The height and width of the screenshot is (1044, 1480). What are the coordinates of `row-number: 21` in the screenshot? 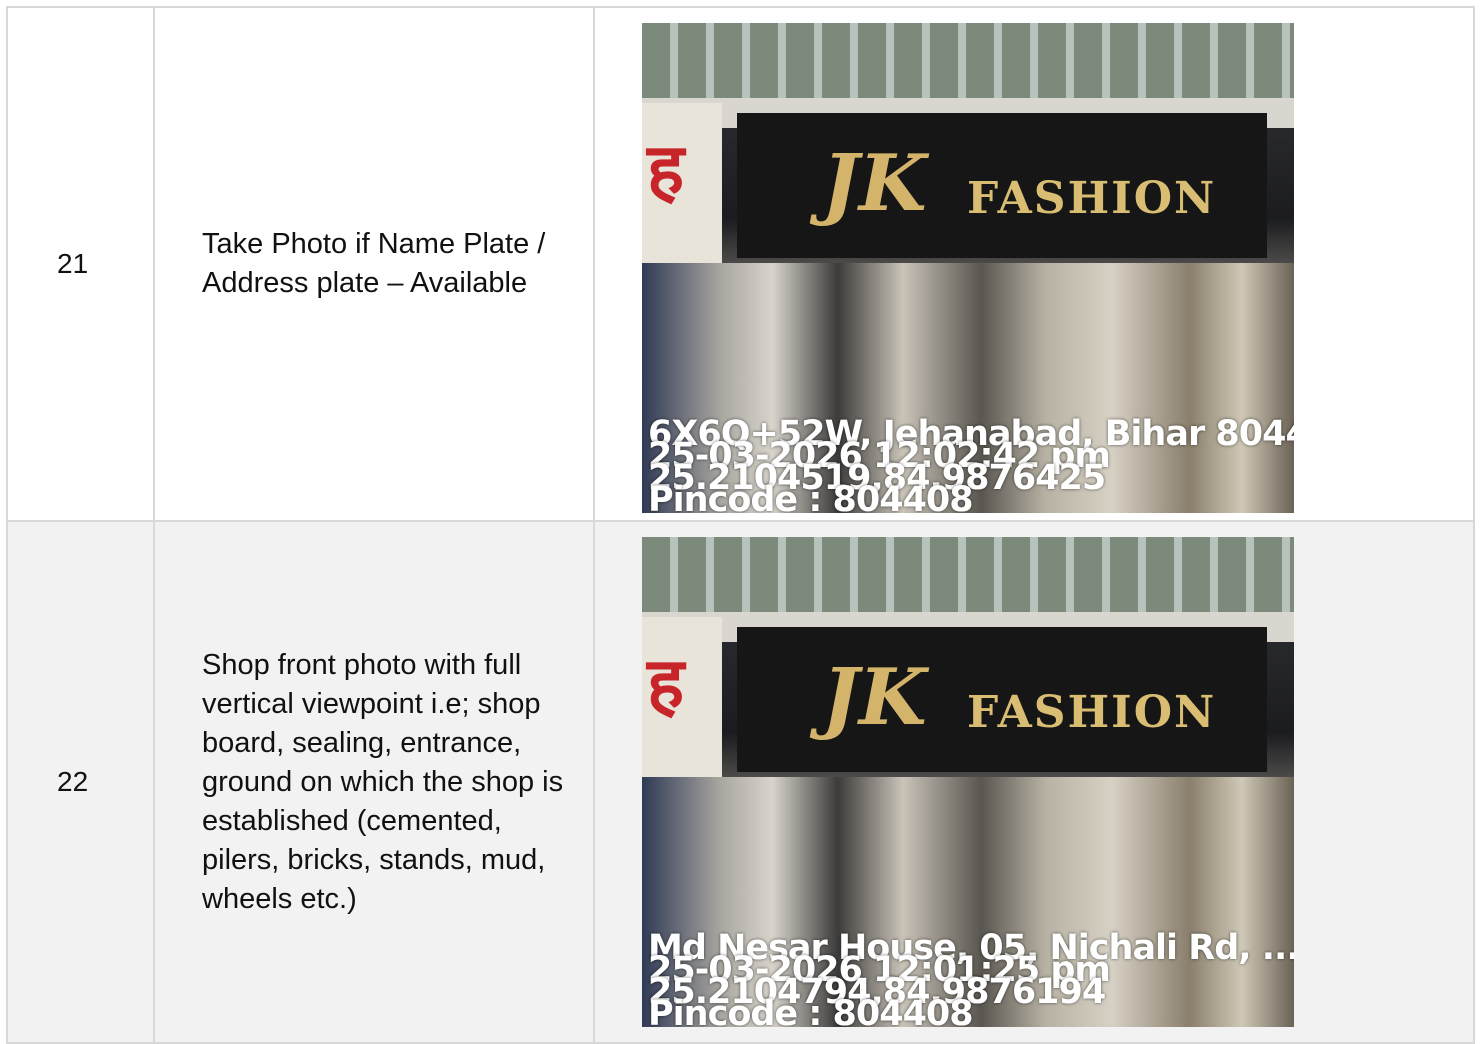 It's located at (80, 264).